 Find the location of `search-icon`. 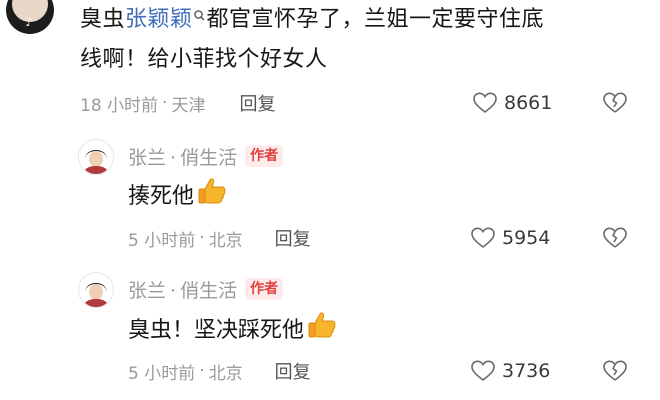

search-icon is located at coordinates (200, 20).